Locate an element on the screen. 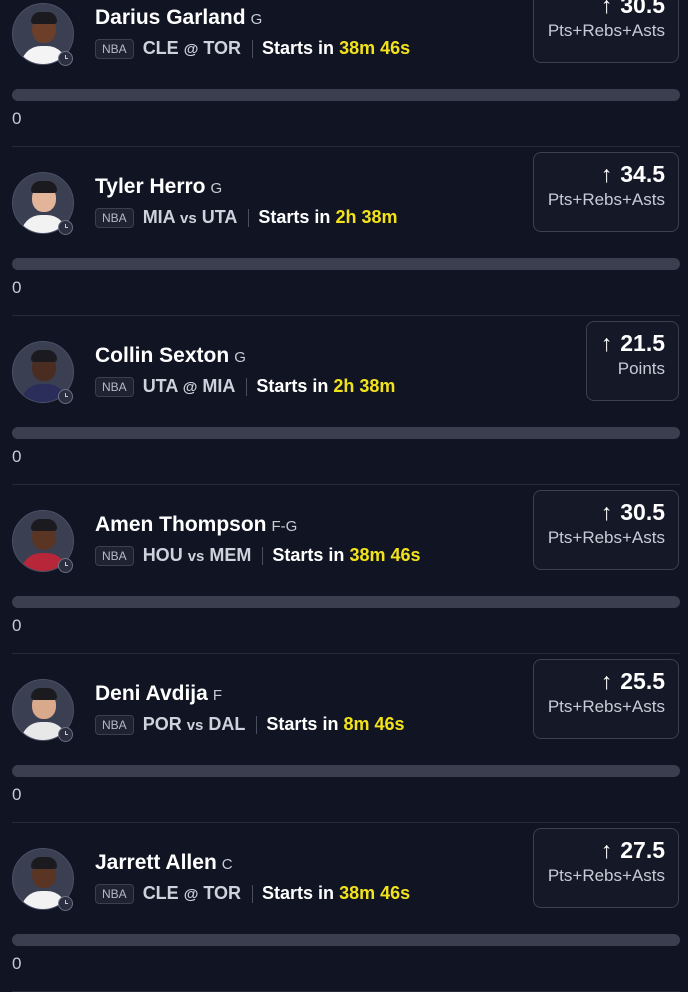 The image size is (688, 992). matchup: POR vs DAL is located at coordinates (194, 724).